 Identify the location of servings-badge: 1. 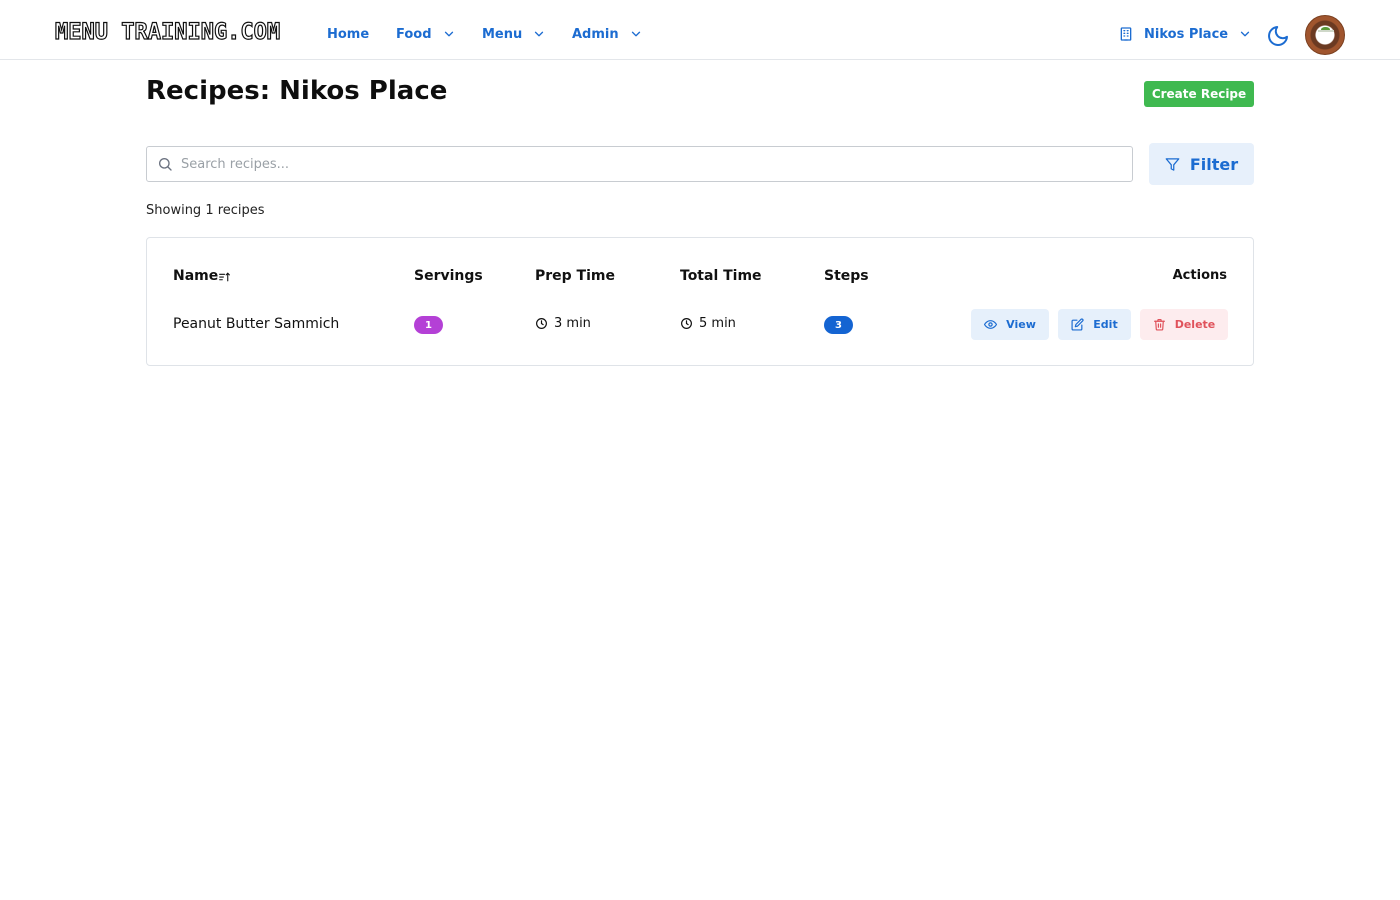
(428, 325).